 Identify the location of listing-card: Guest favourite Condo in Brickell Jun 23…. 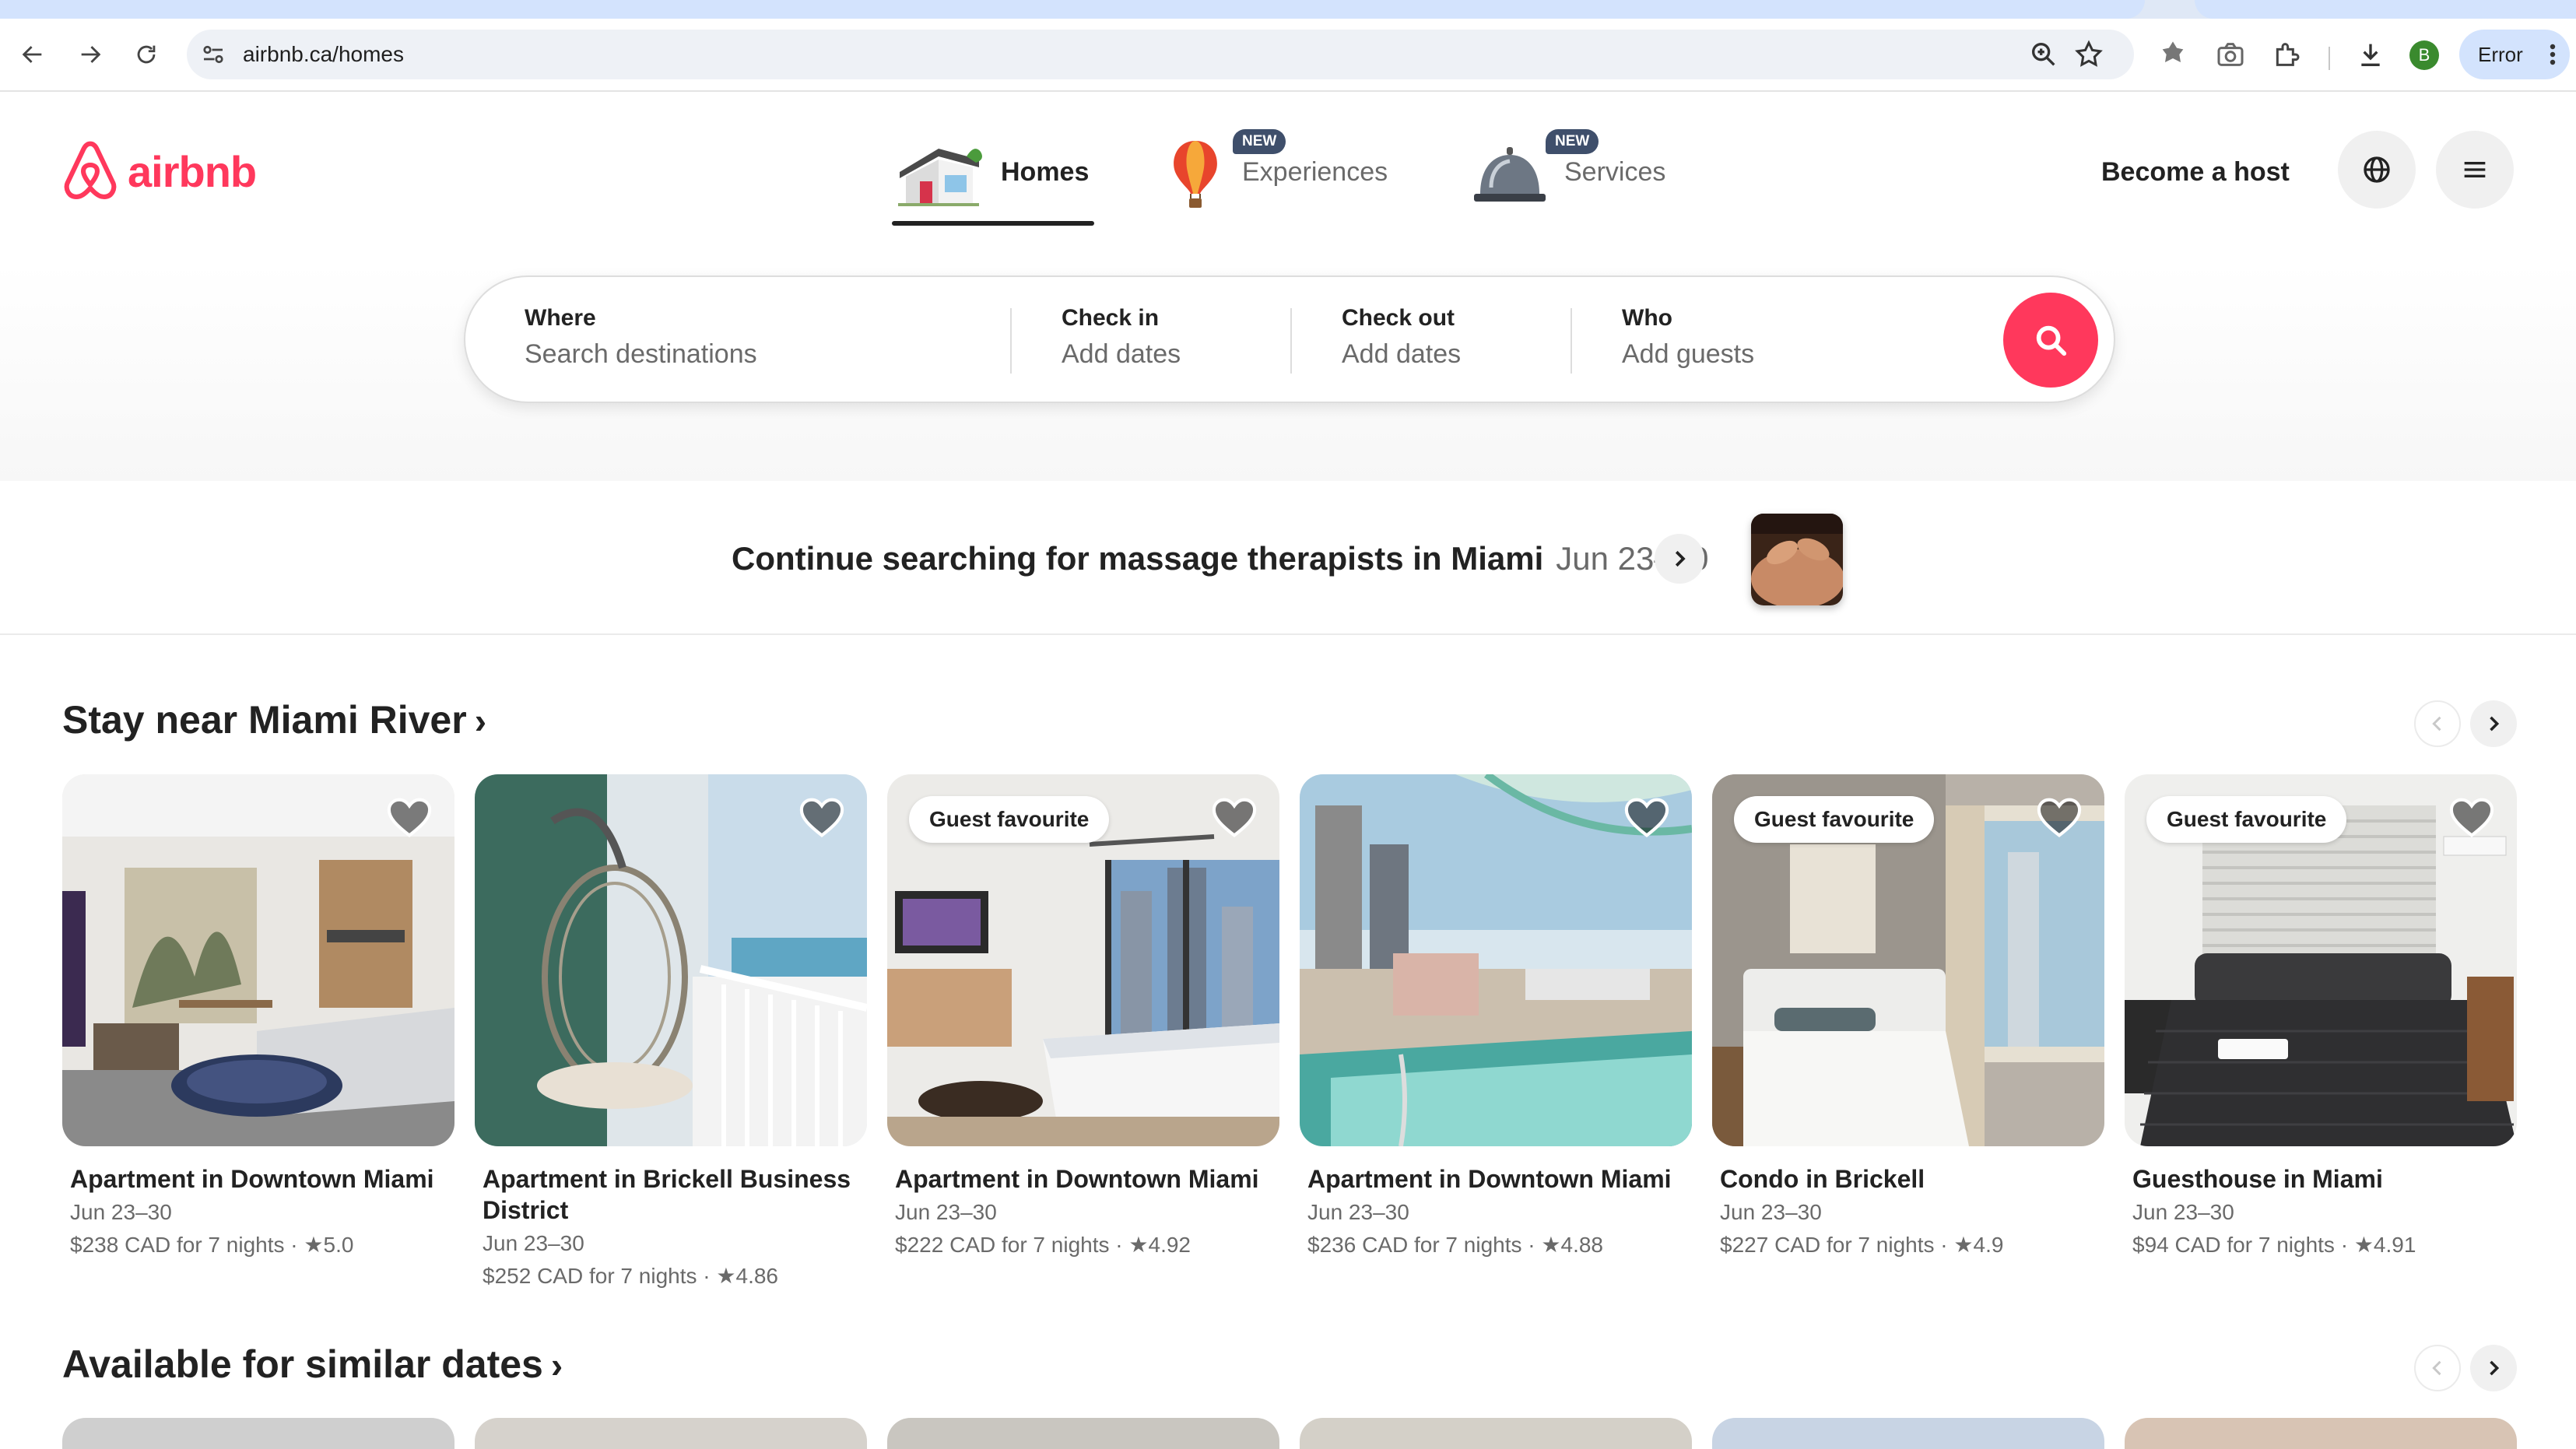
(1908, 1017).